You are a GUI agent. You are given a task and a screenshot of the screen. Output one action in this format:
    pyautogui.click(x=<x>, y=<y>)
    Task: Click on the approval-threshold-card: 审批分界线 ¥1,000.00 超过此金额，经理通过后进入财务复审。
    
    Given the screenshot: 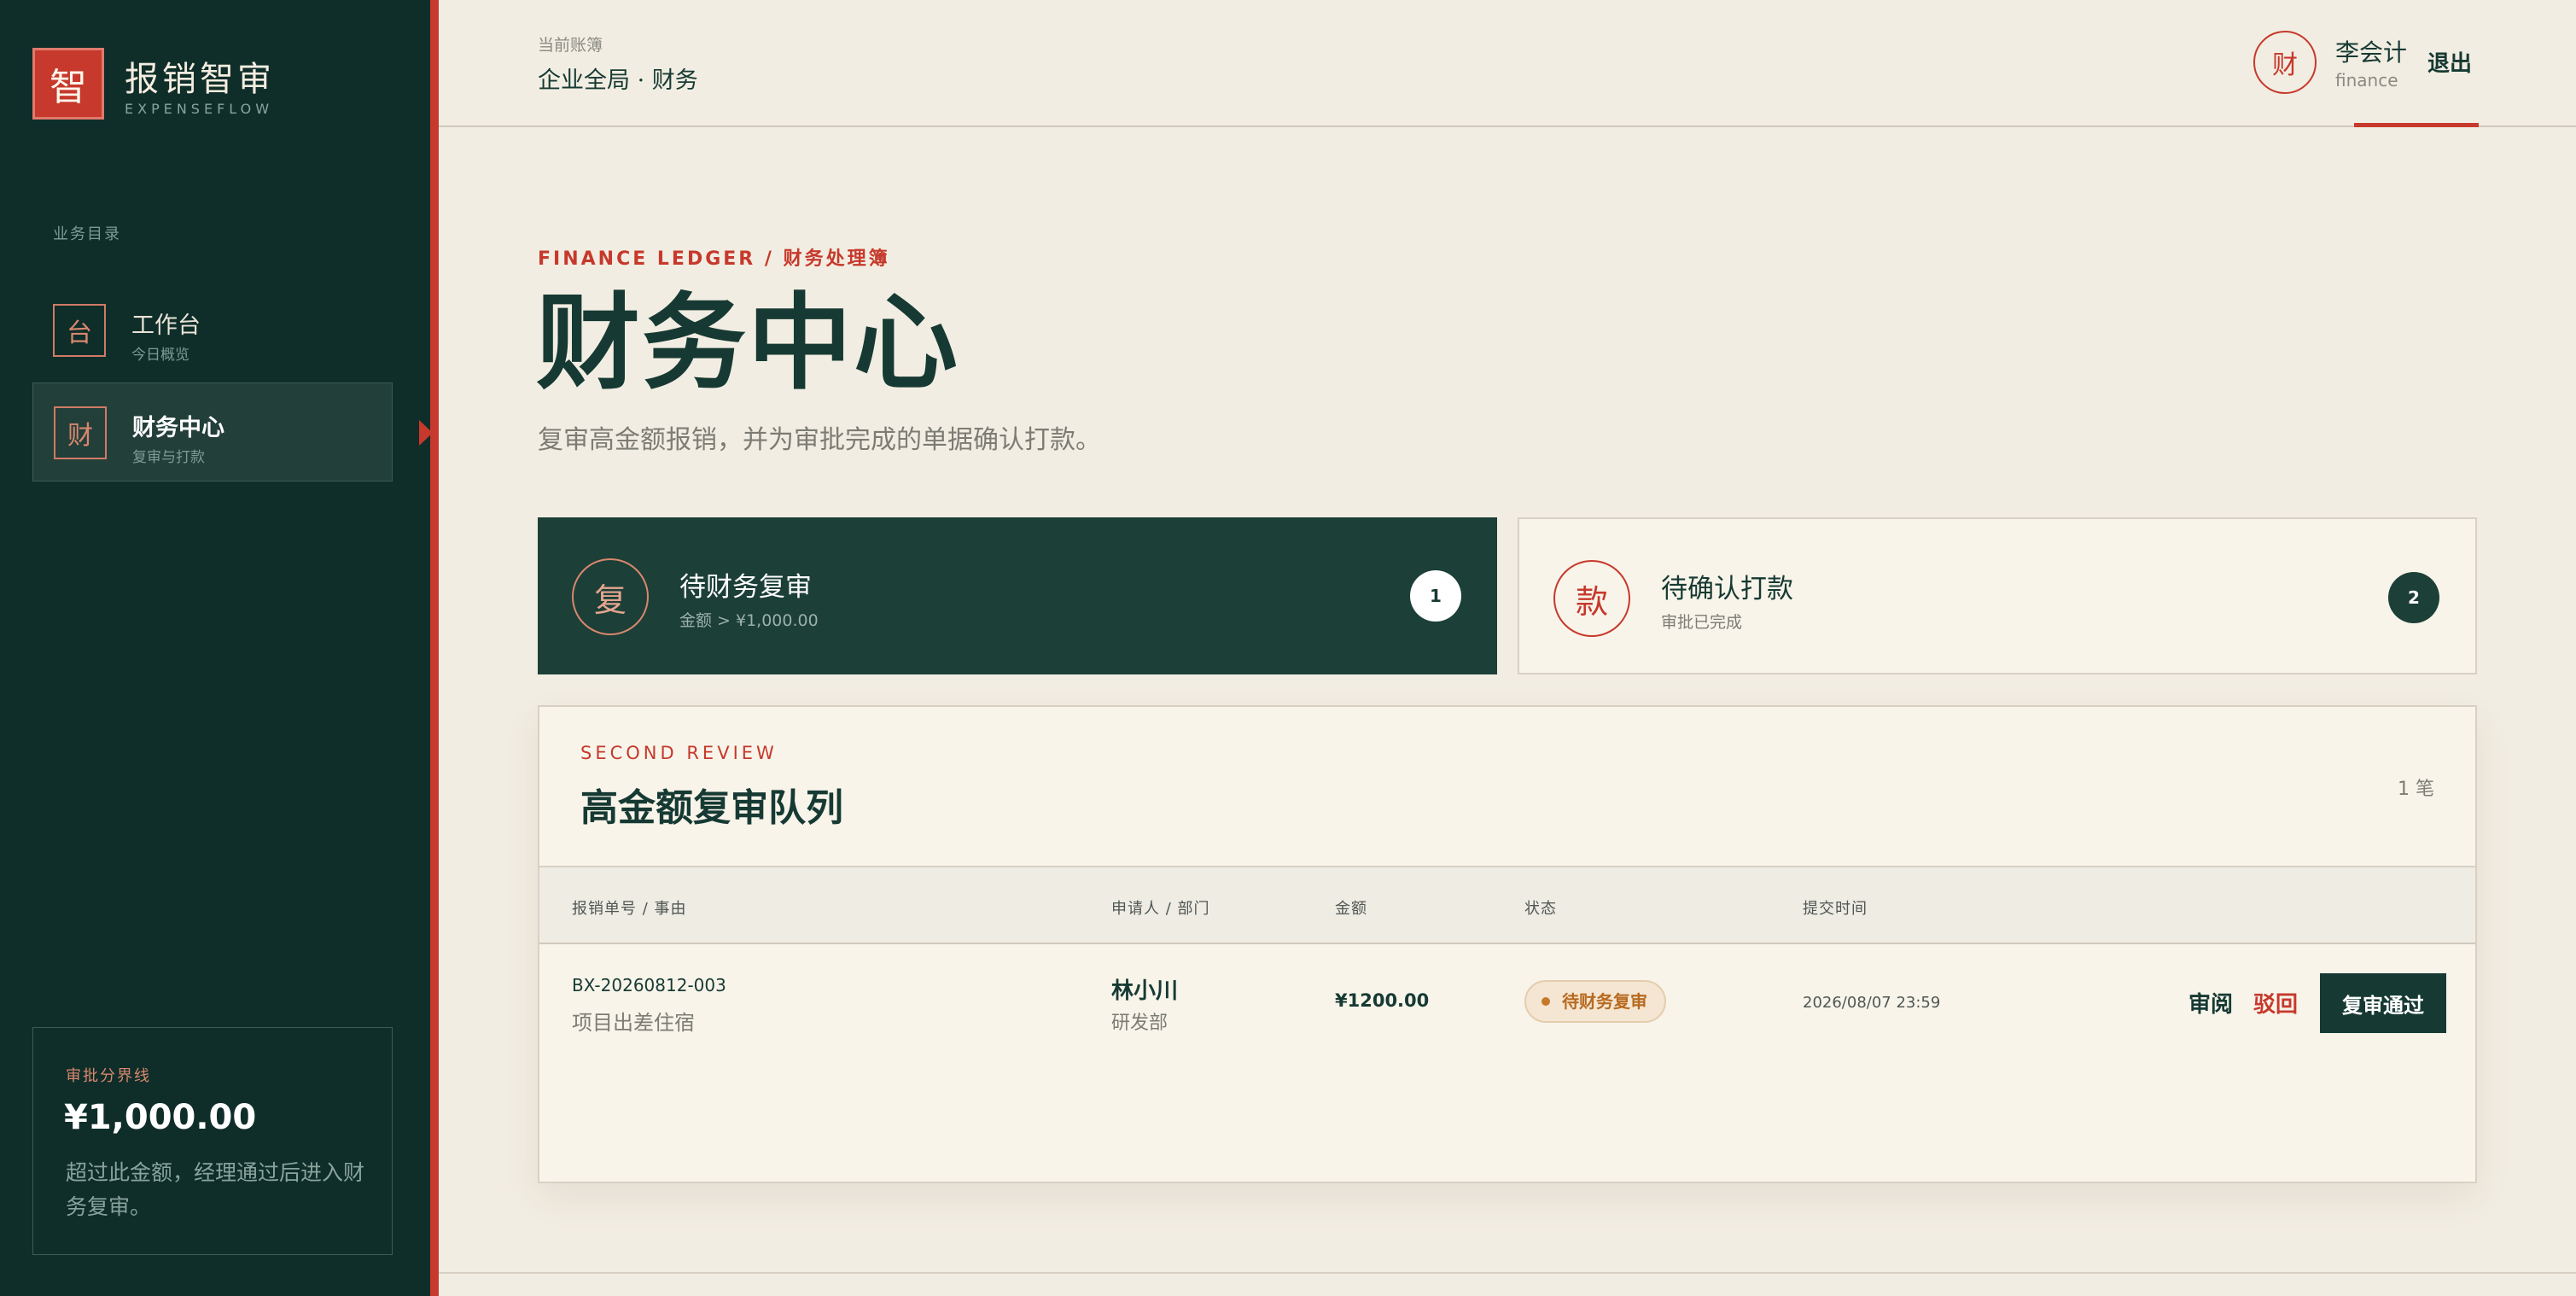 What is the action you would take?
    pyautogui.click(x=212, y=1141)
    